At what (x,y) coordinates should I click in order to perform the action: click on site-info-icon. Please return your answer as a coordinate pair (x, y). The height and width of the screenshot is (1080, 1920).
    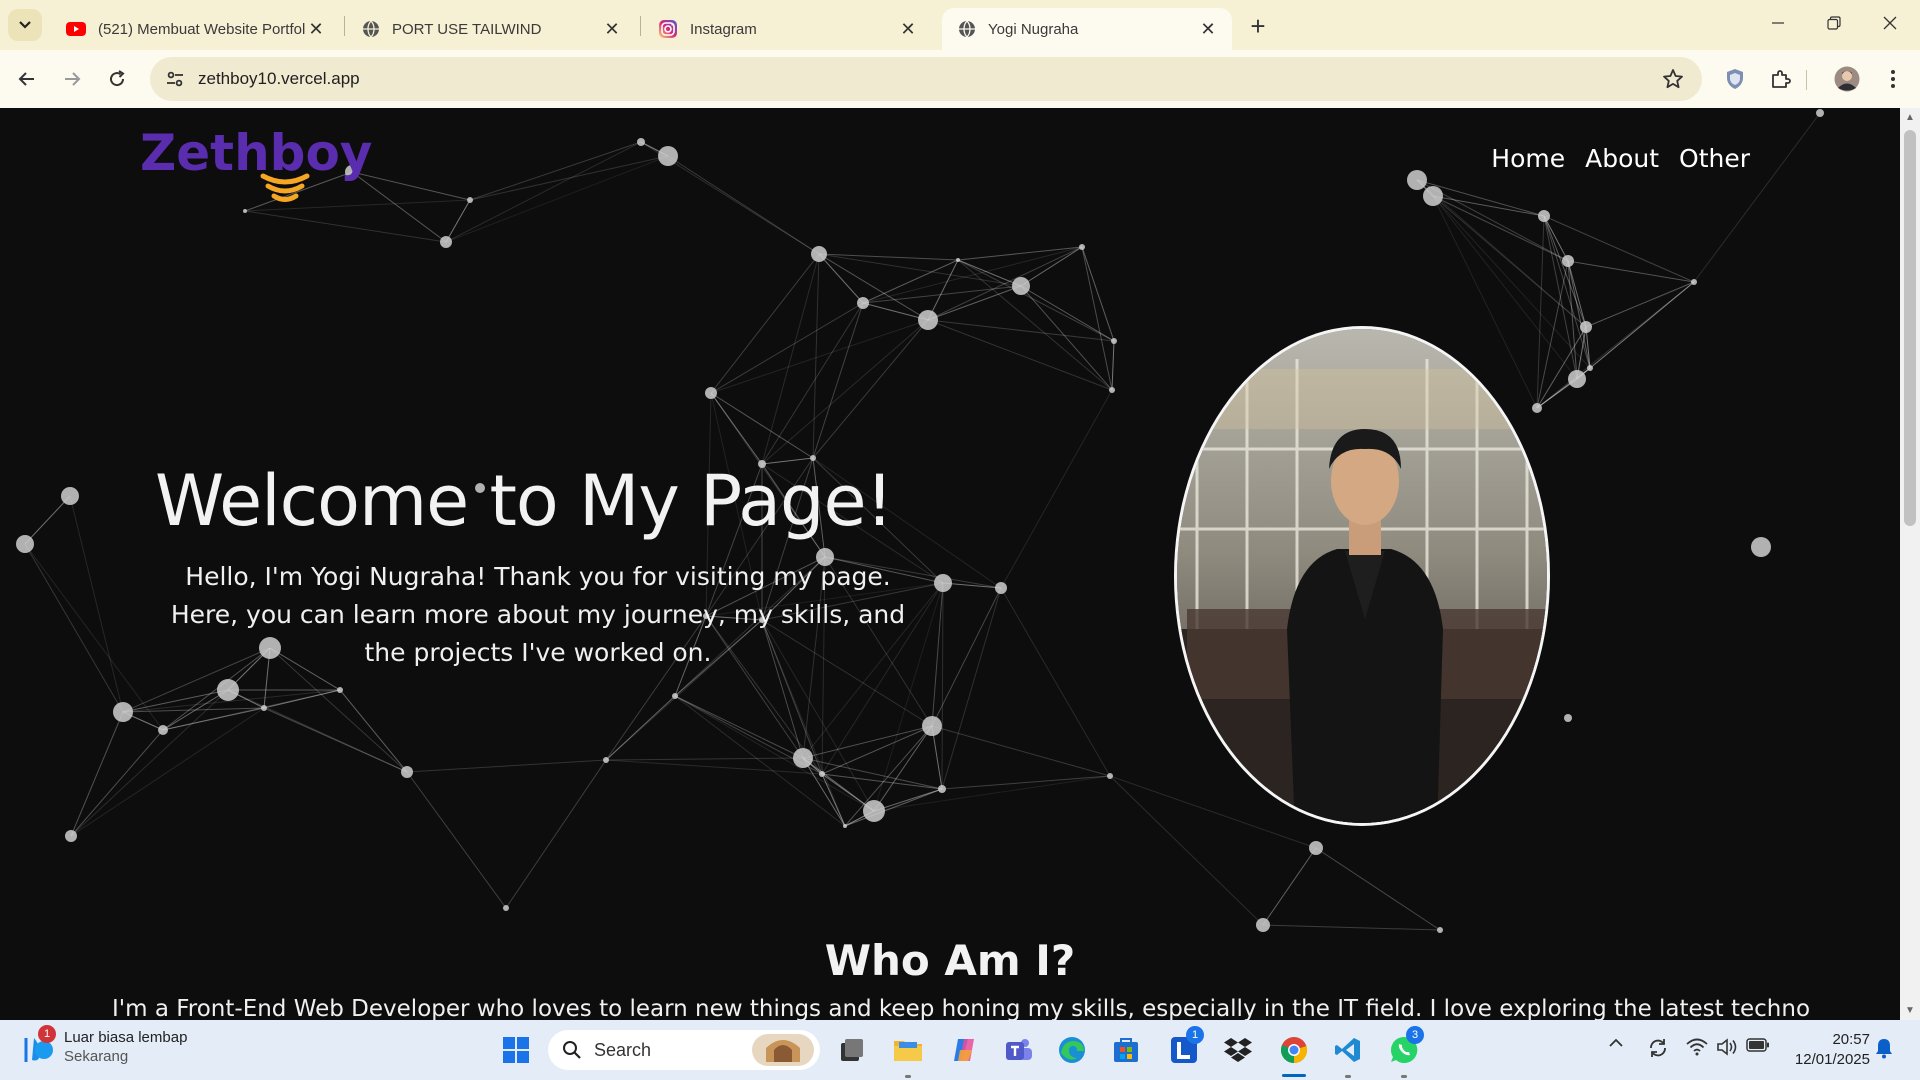
    Looking at the image, I should click on (175, 79).